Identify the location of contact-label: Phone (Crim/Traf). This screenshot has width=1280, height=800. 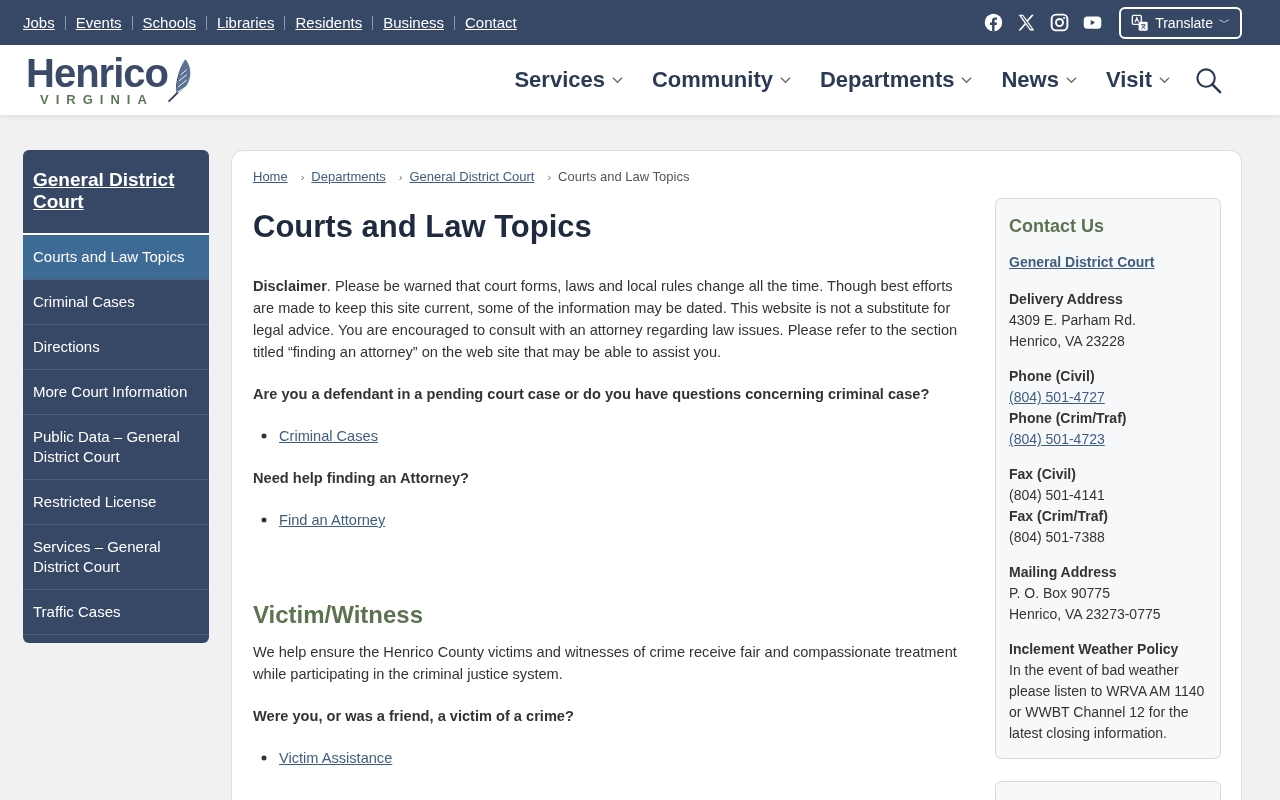
(1068, 418).